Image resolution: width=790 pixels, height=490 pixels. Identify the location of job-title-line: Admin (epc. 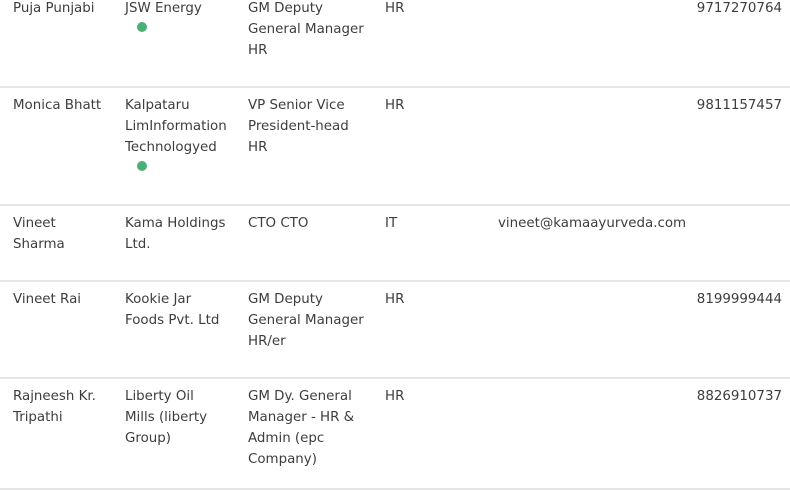
(286, 438).